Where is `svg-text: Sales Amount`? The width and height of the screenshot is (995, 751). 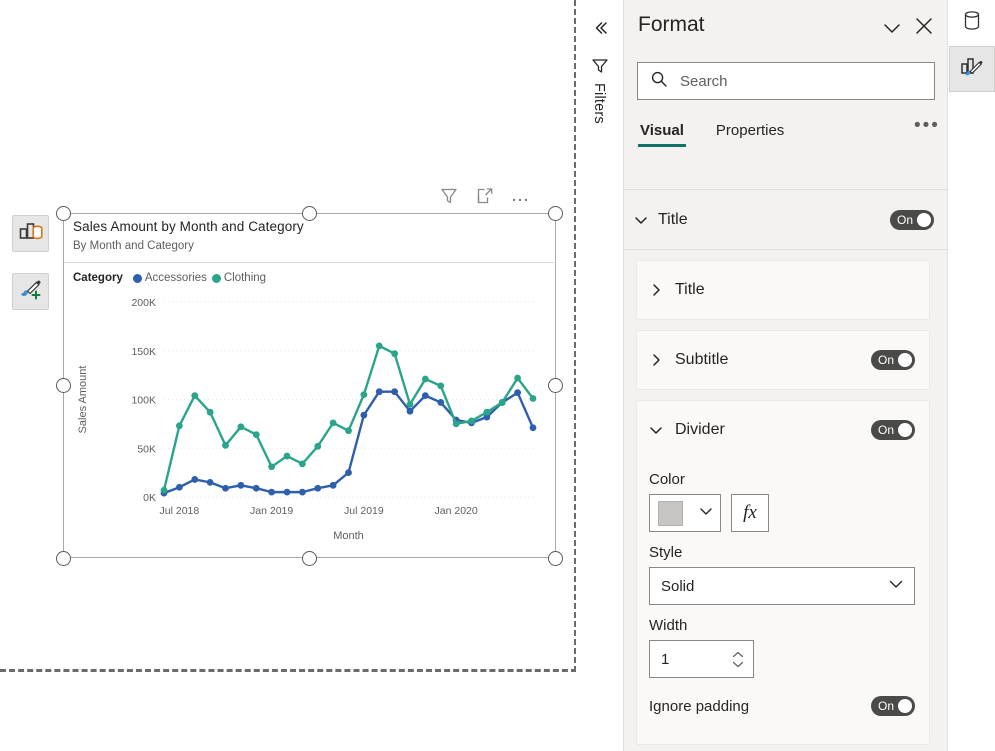 svg-text: Sales Amount is located at coordinates (83, 400).